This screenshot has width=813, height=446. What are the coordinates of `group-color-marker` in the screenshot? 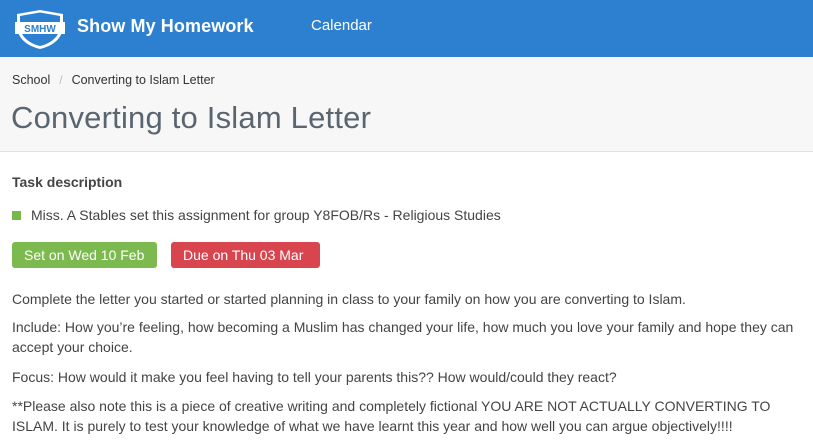 It's located at (16, 215).